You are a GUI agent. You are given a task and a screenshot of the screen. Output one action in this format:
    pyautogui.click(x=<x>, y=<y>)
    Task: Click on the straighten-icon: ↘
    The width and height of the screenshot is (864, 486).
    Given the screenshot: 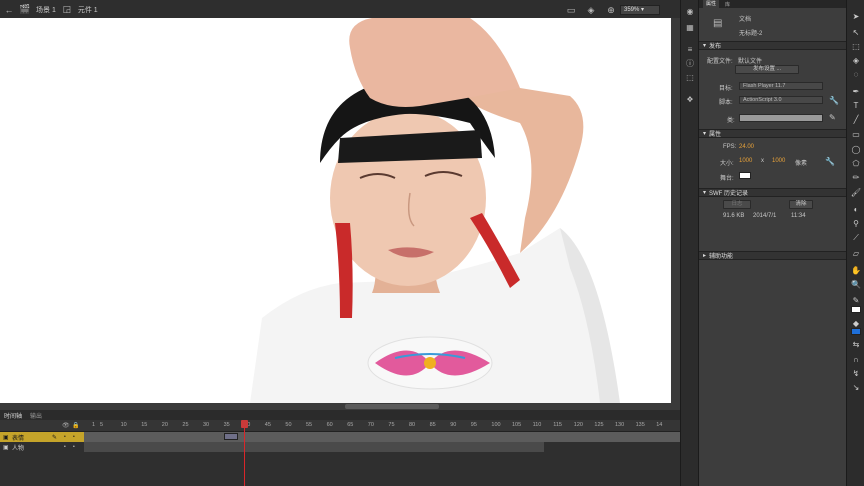 What is the action you would take?
    pyautogui.click(x=856, y=387)
    